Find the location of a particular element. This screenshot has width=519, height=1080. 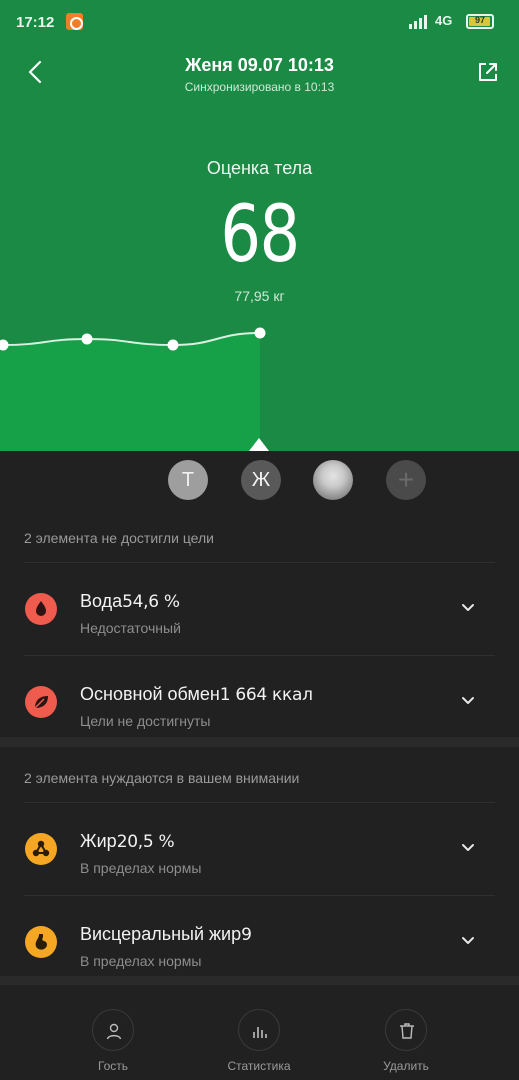

section-title-unmet: 2 элемента не достигли цели is located at coordinates (119, 538).